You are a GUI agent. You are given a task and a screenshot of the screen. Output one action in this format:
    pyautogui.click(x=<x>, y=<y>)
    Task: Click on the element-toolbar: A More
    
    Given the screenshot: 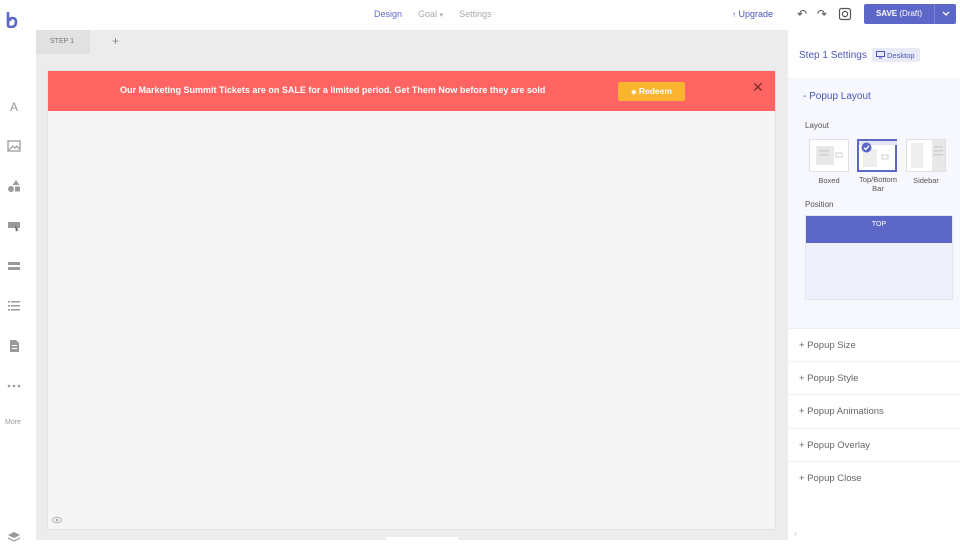 What is the action you would take?
    pyautogui.click(x=18, y=286)
    